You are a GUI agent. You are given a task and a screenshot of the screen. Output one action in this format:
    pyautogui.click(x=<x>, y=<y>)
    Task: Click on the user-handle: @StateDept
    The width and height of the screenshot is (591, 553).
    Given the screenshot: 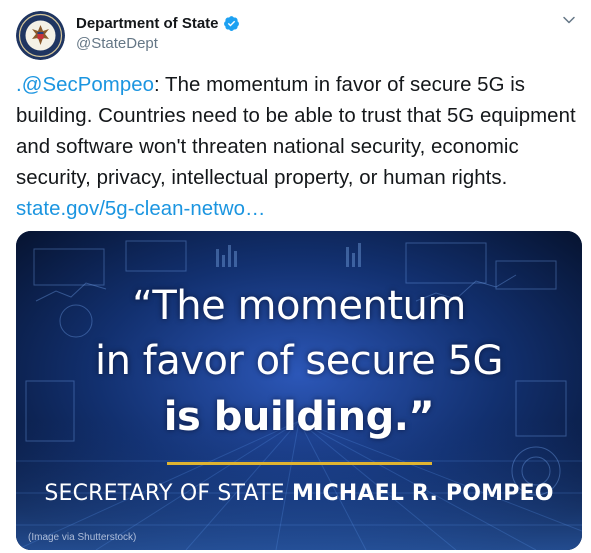 What is the action you would take?
    pyautogui.click(x=117, y=43)
    